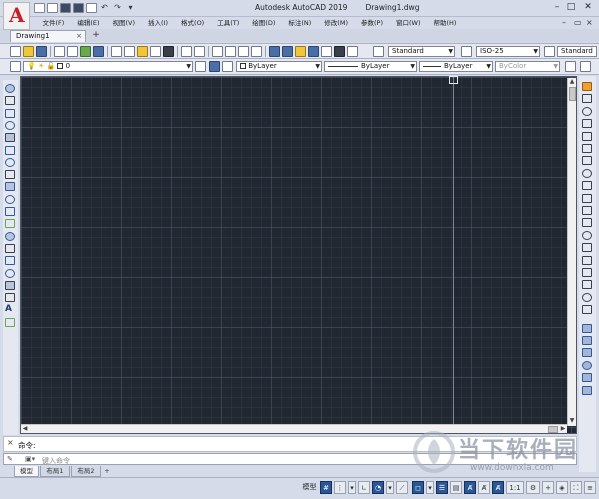 This screenshot has width=599, height=499. What do you see at coordinates (56, 461) in the screenshot?
I see `command-input: 键入命令` at bounding box center [56, 461].